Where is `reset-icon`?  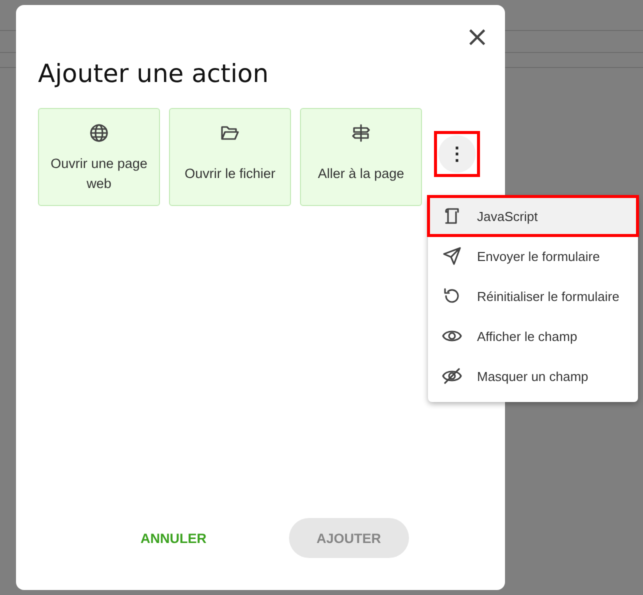 reset-icon is located at coordinates (452, 296).